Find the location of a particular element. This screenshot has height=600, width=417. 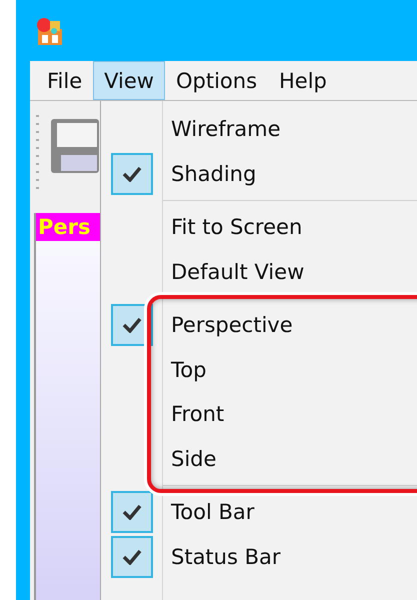

menu-item-label: Status Bar is located at coordinates (225, 556).